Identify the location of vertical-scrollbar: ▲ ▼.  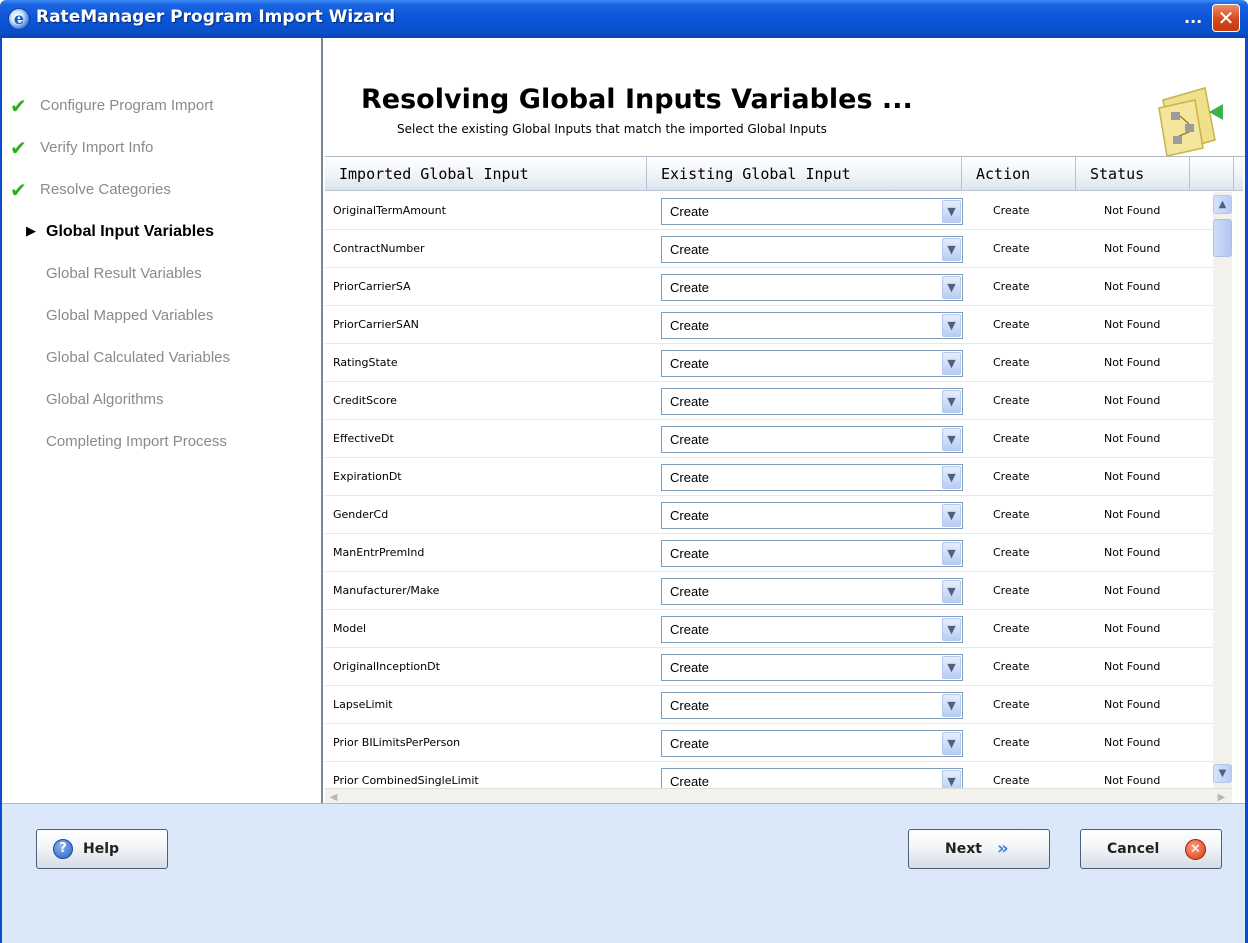
(1222, 490).